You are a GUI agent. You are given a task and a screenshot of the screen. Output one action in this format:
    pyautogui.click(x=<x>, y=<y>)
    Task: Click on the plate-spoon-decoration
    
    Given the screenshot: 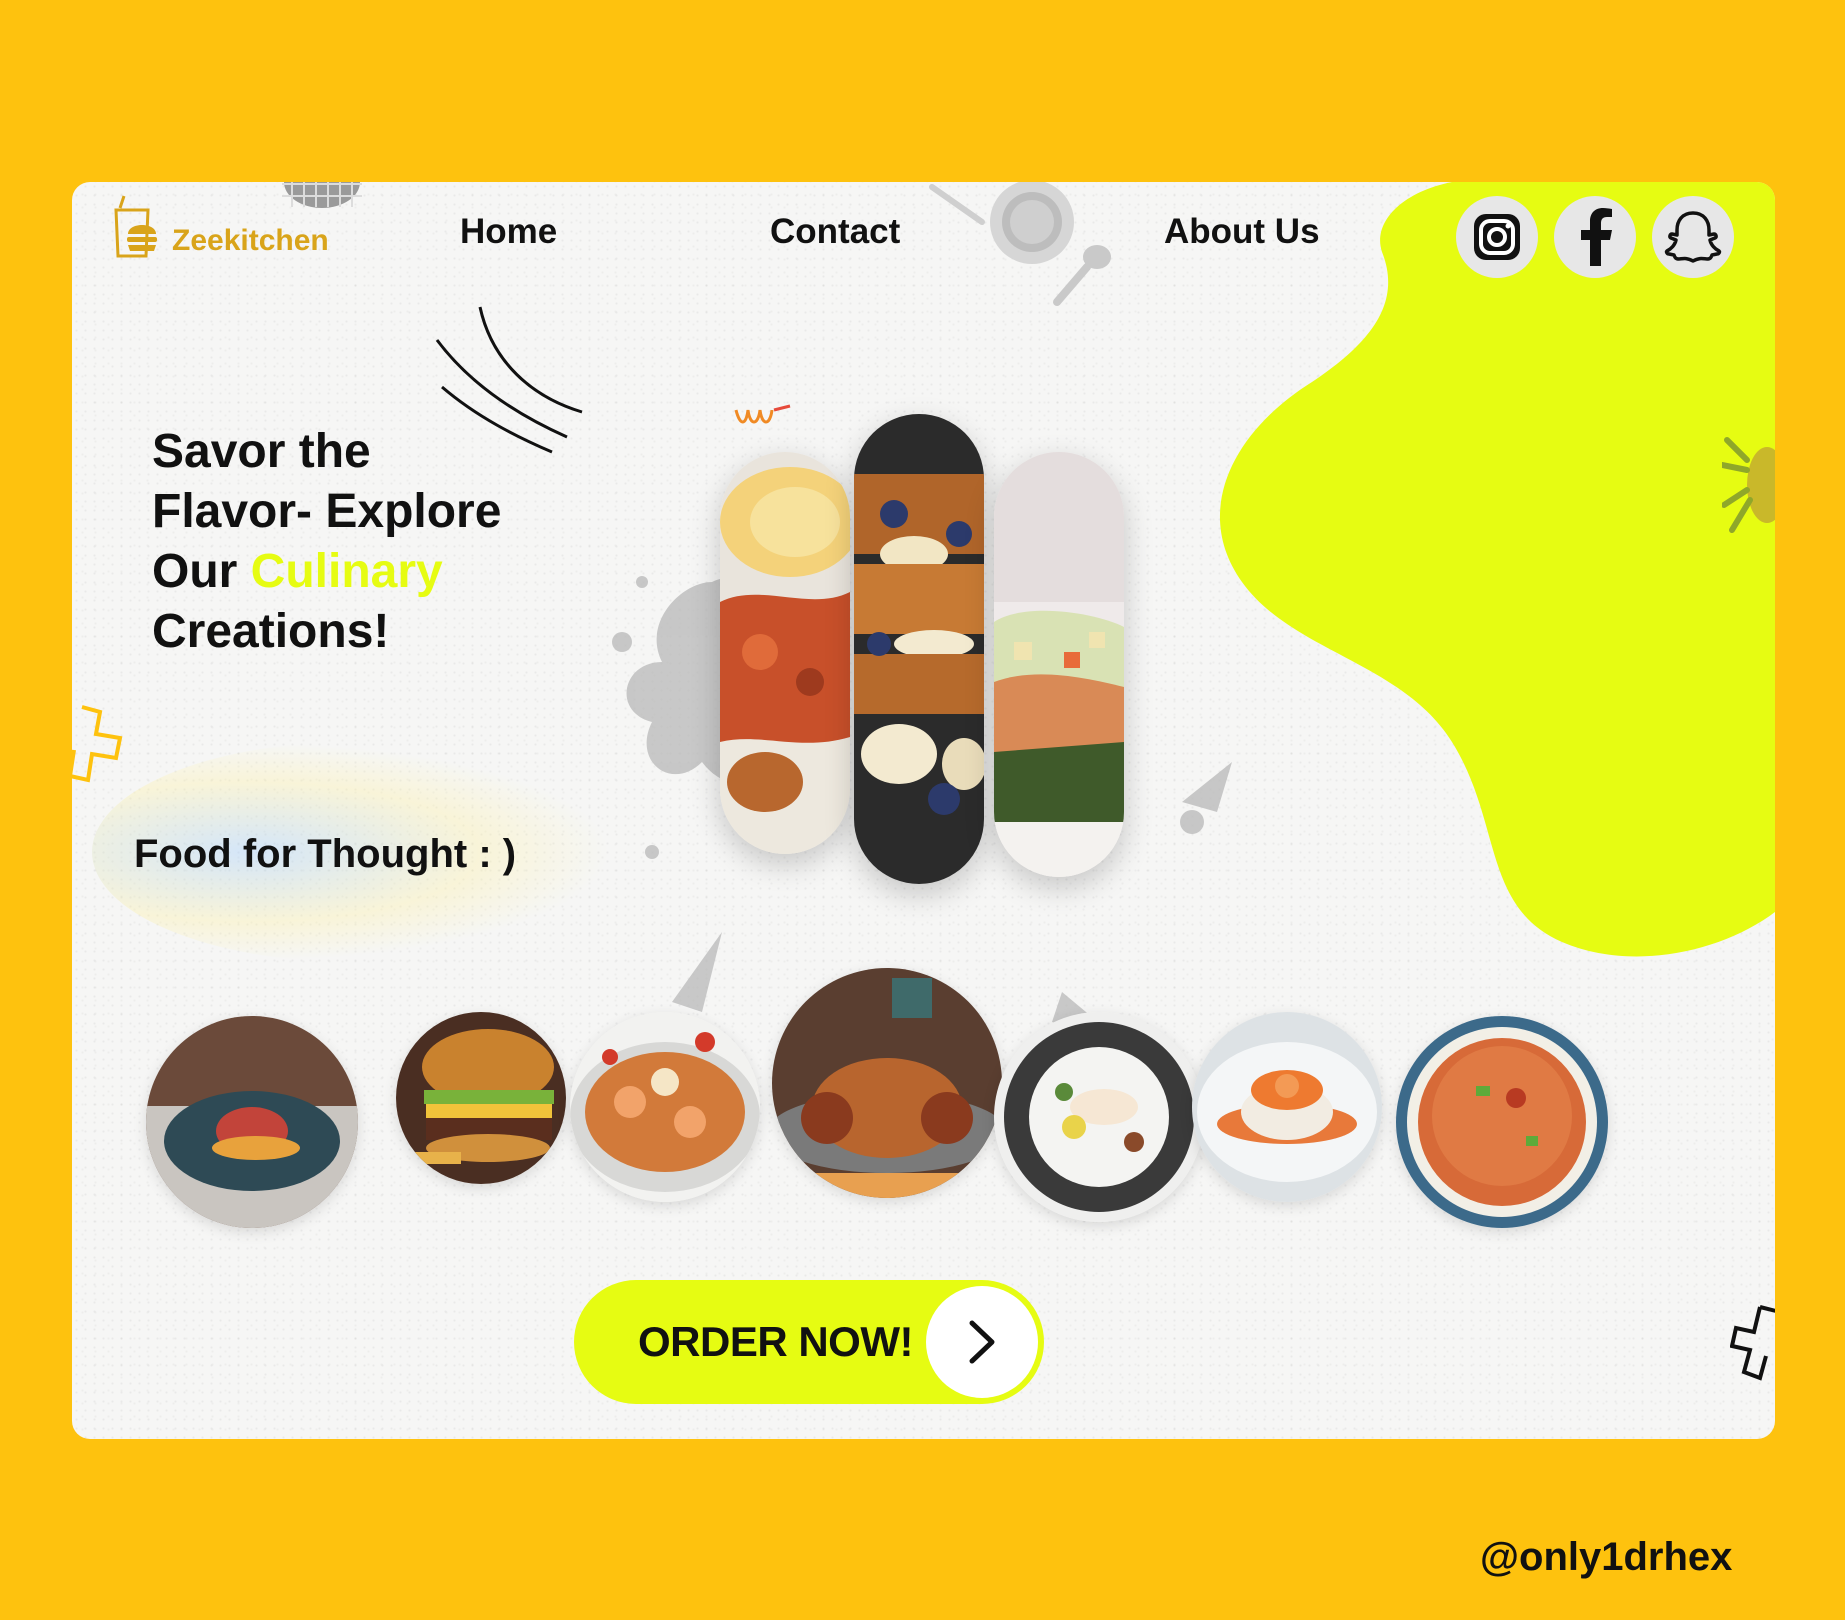 What is the action you would take?
    pyautogui.click(x=1020, y=244)
    